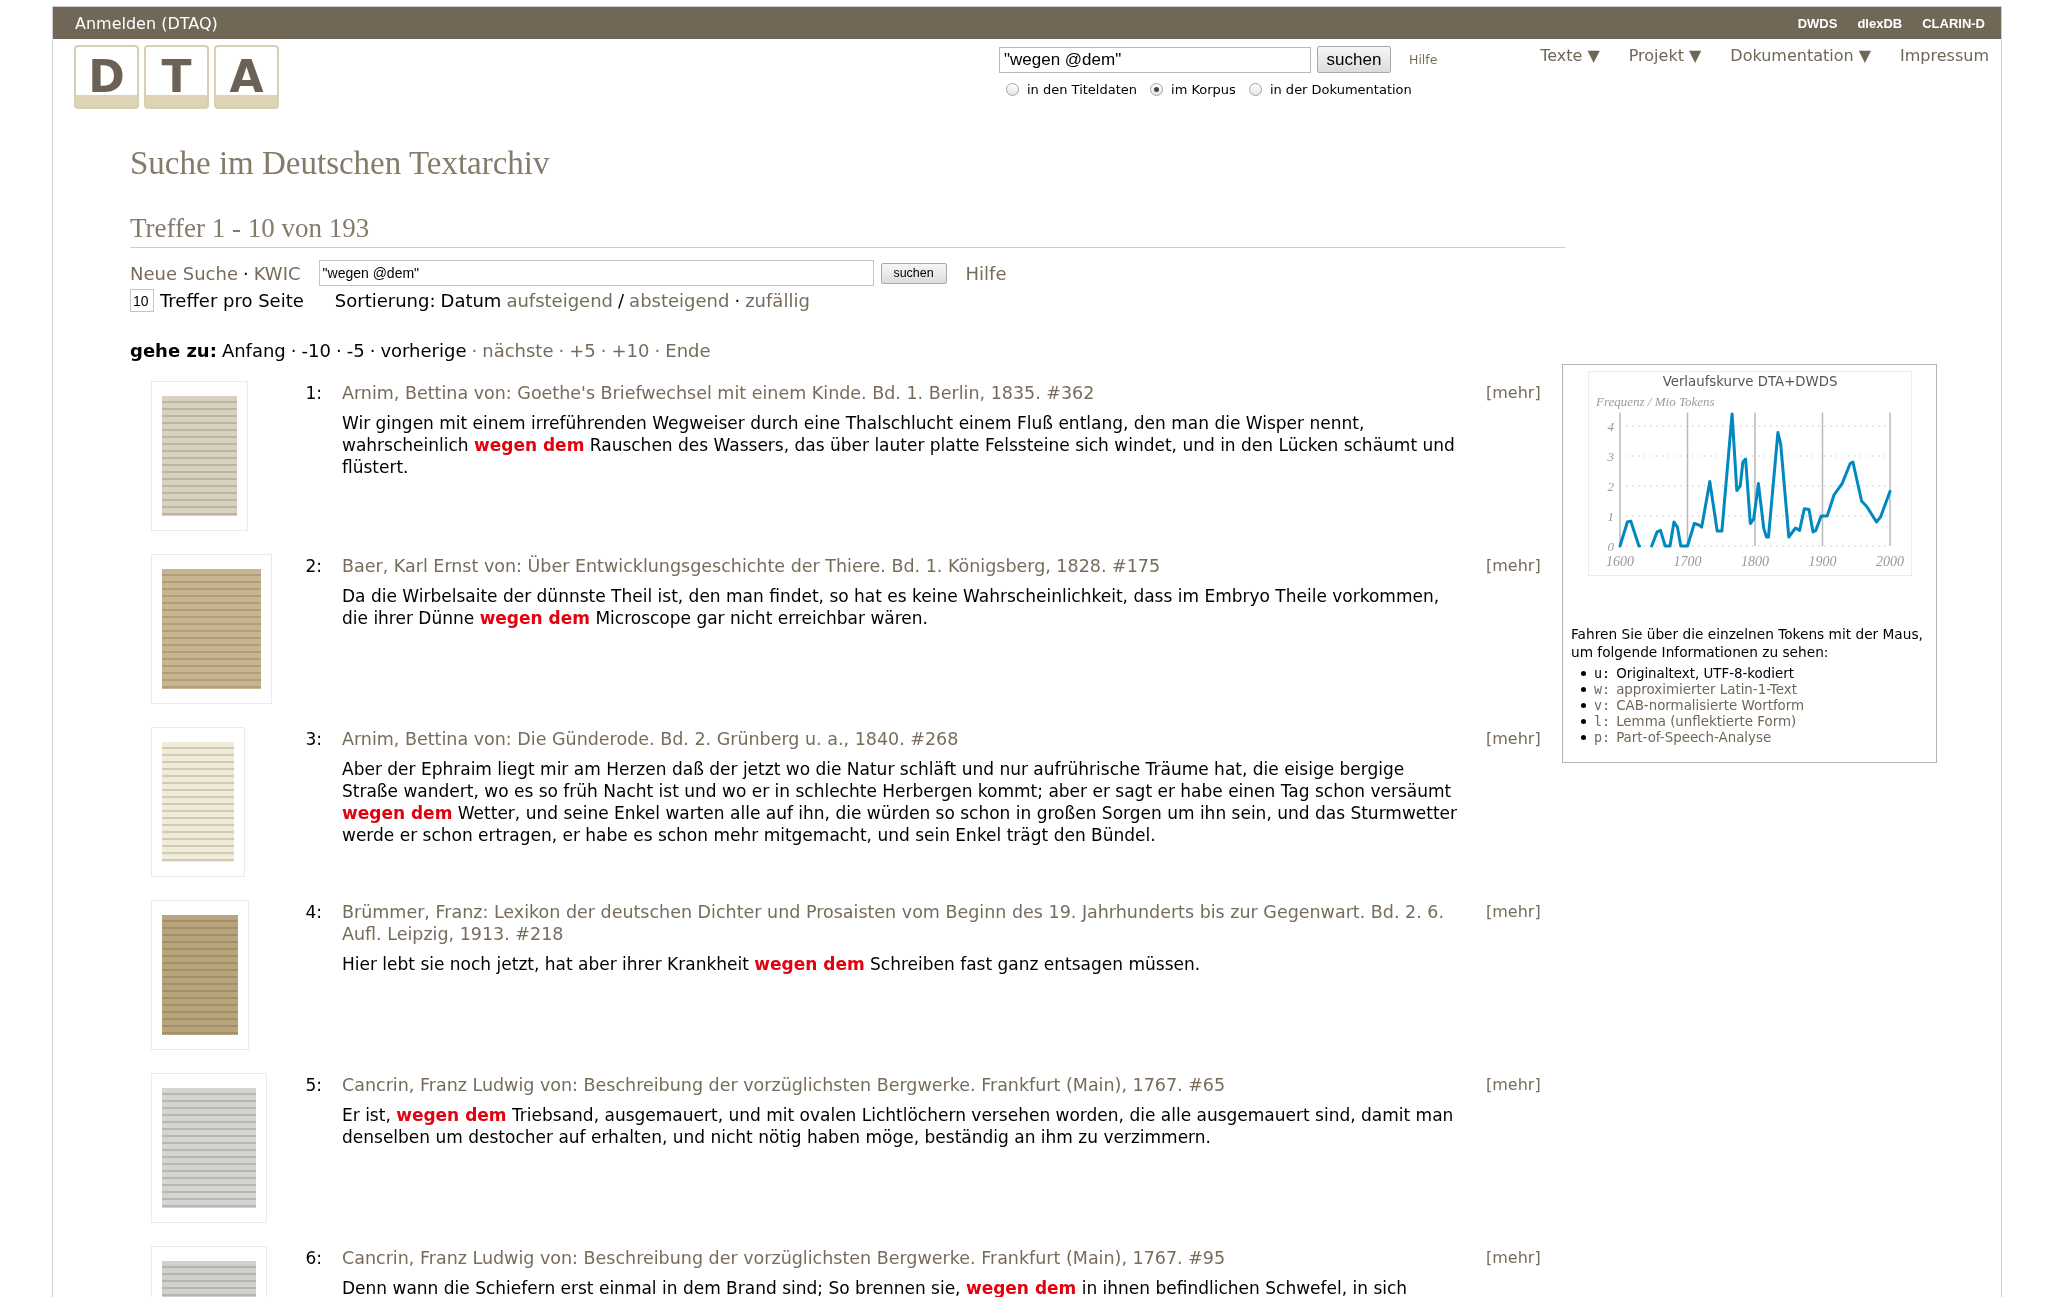  What do you see at coordinates (784, 1258) in the screenshot?
I see `result-citation: Cancrin, Franz Ludwig von: Beschreibung der vorzüglichsten Bergwerke. Frankfurt (Main), 1767. #95` at bounding box center [784, 1258].